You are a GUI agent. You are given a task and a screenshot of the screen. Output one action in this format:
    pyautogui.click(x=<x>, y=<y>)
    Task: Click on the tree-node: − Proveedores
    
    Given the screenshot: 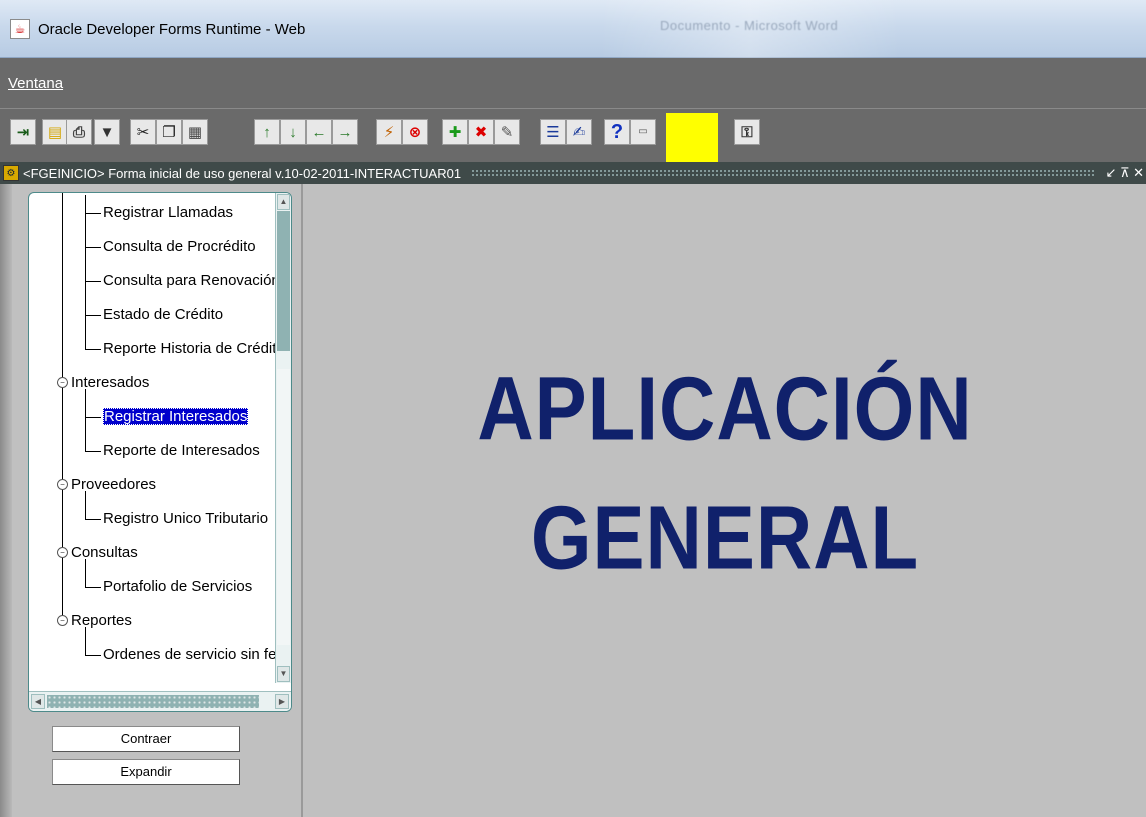 What is the action you would take?
    pyautogui.click(x=107, y=485)
    